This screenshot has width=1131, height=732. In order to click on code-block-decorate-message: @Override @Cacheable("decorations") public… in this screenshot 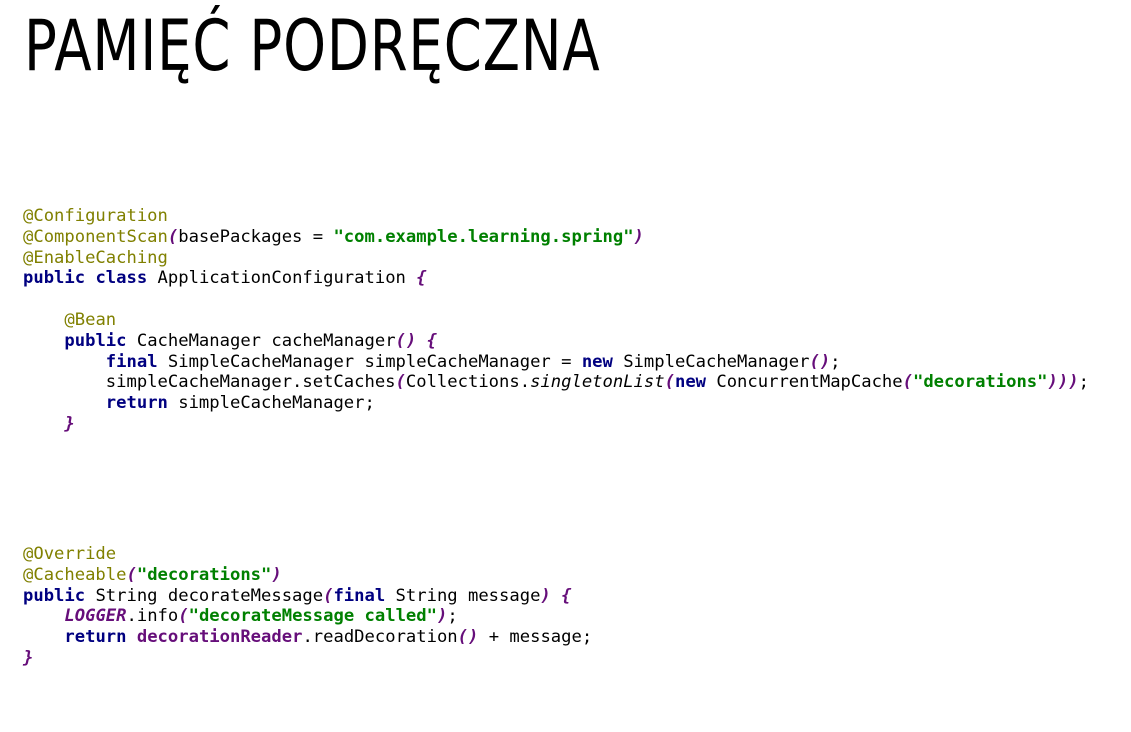, I will do `click(307, 606)`.